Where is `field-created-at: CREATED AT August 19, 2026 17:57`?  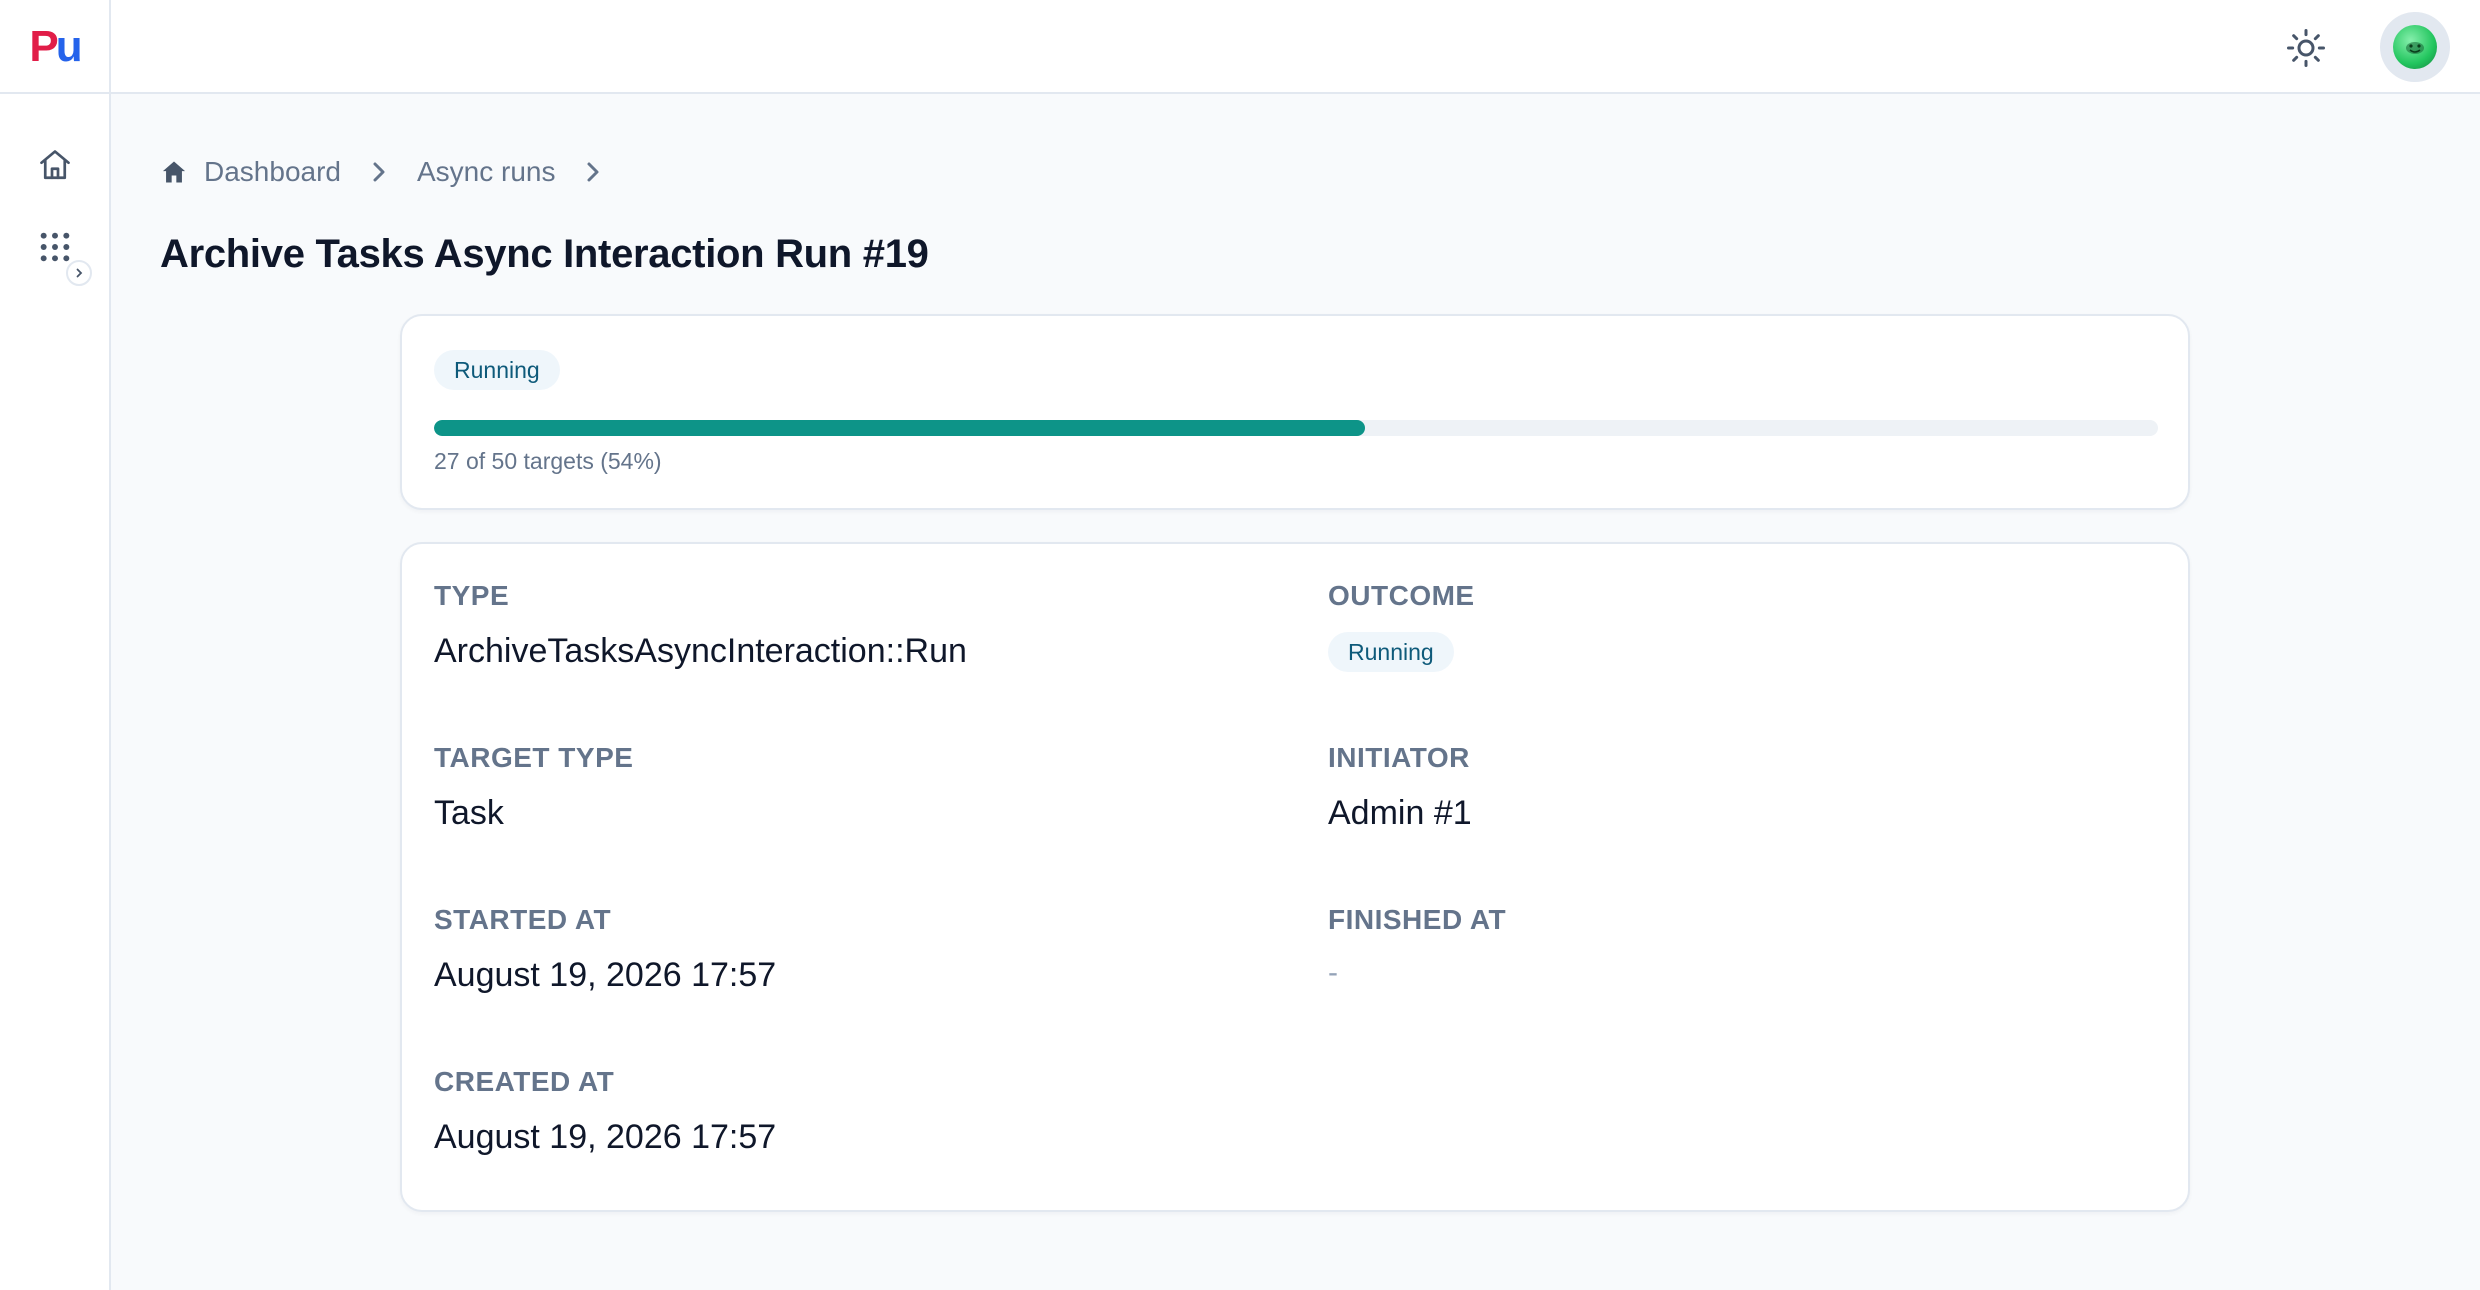
field-created-at: CREATED AT August 19, 2026 17:57 is located at coordinates (605, 1111).